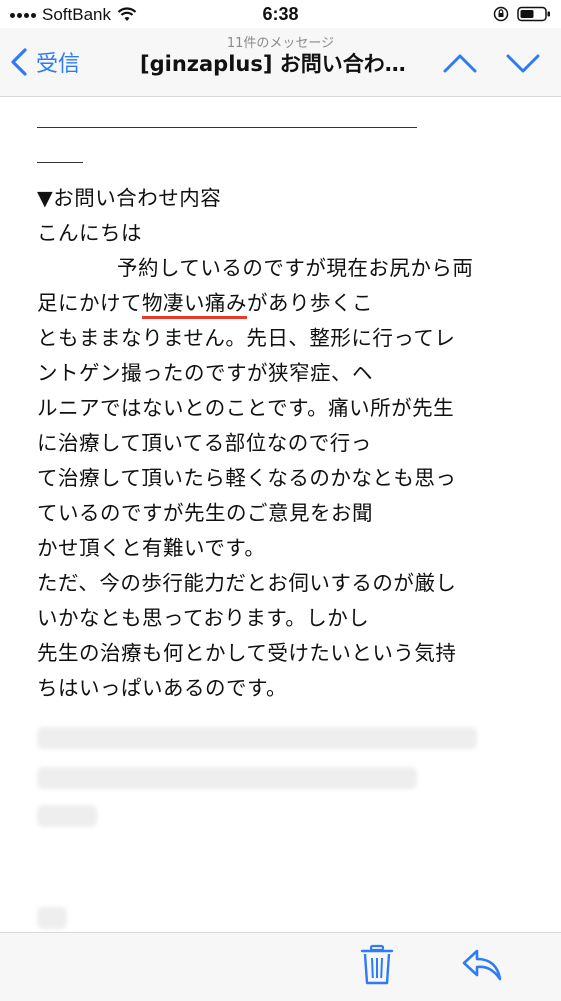 The width and height of the screenshot is (561, 1001). I want to click on trash-icon, so click(377, 965).